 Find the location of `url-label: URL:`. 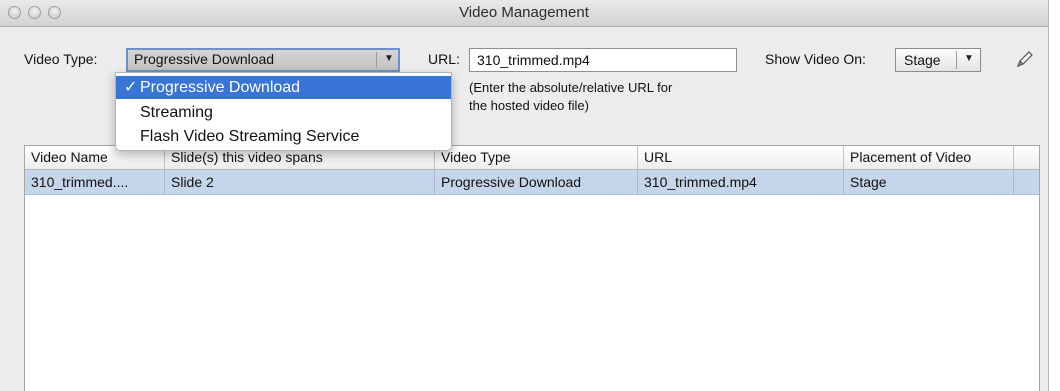

url-label: URL: is located at coordinates (444, 59).